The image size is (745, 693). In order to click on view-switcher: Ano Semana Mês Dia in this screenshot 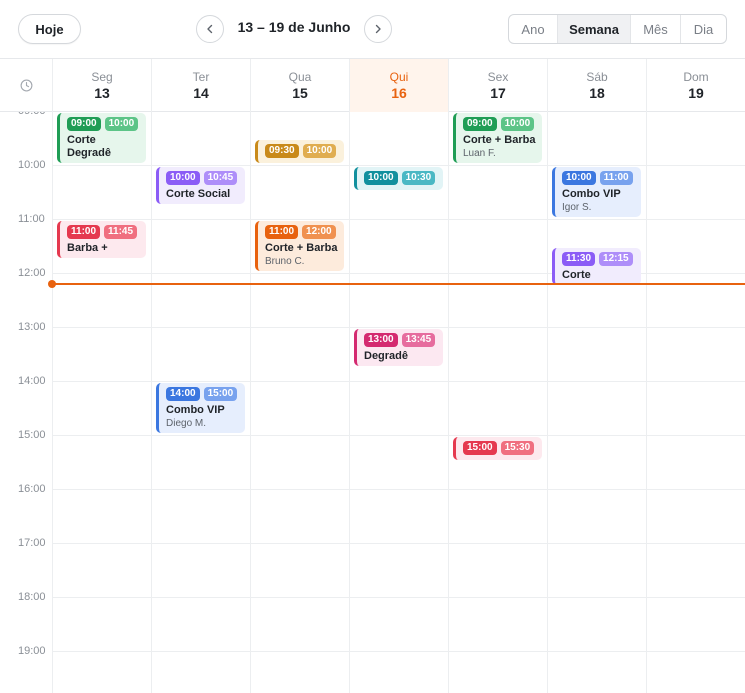, I will do `click(617, 29)`.